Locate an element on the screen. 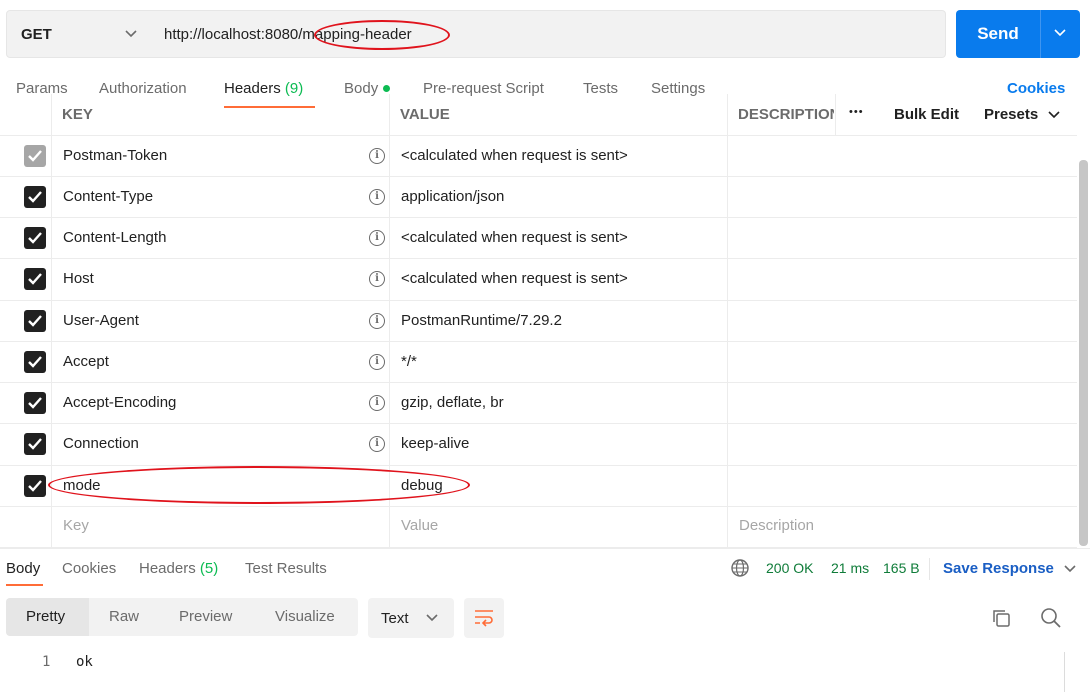 This screenshot has width=1090, height=692. search-icon is located at coordinates (1051, 618).